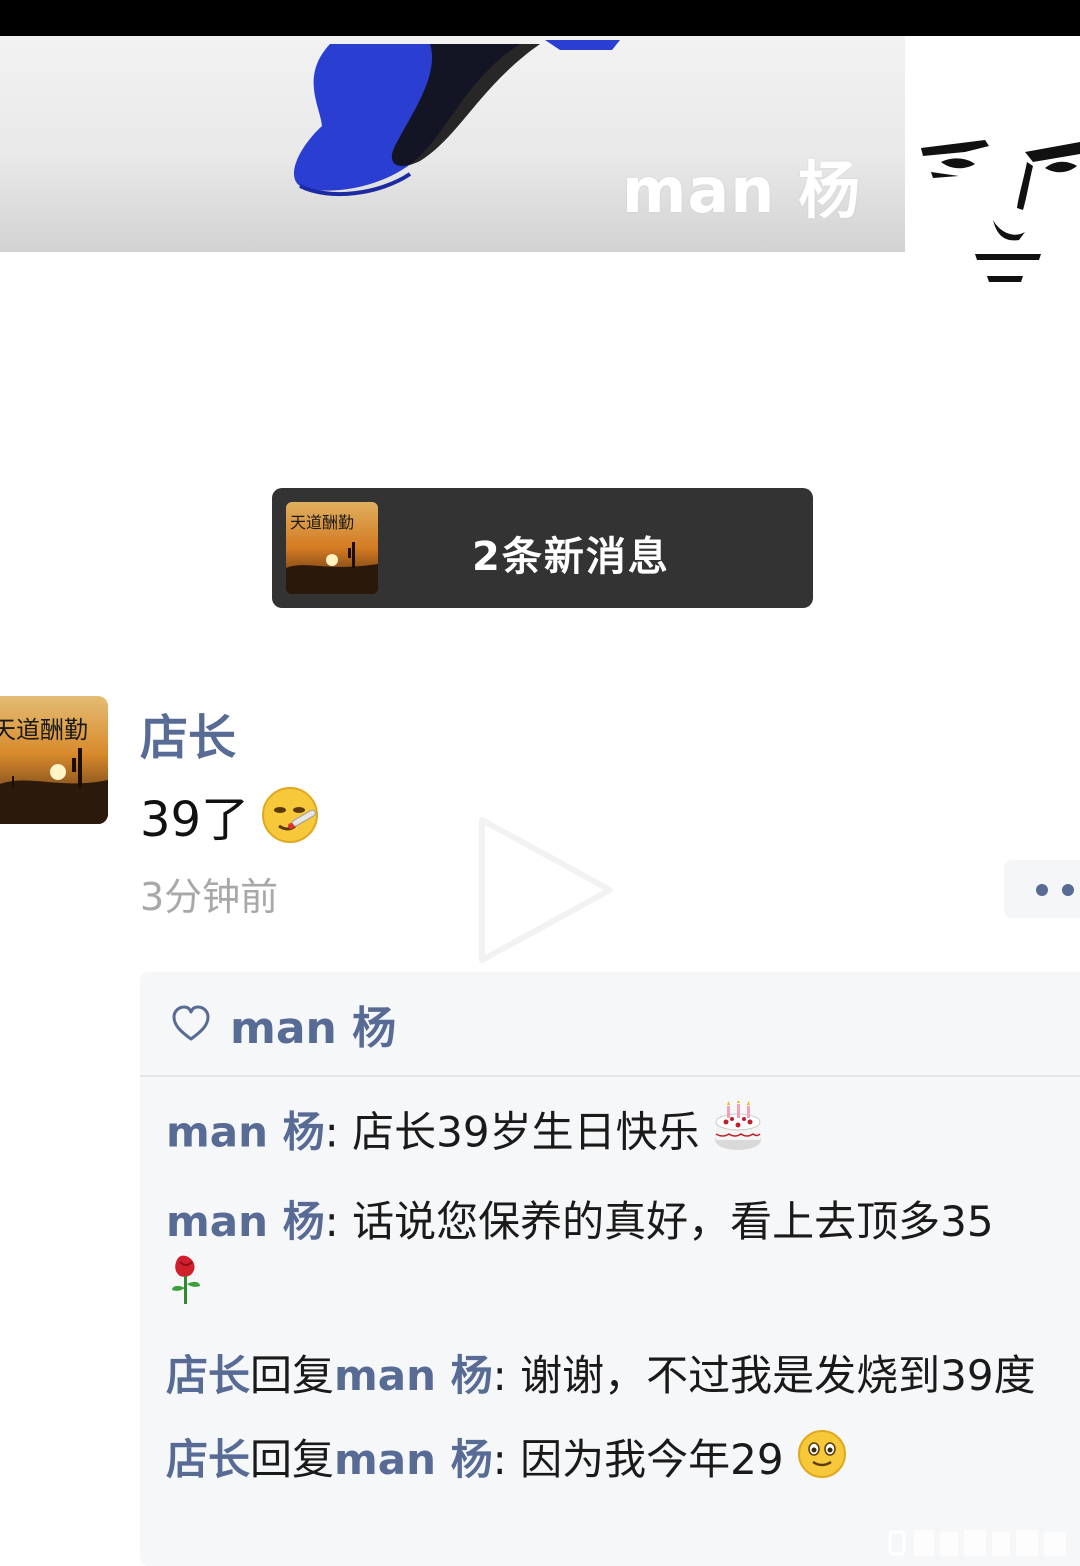  I want to click on cover-username: man 杨, so click(741, 190).